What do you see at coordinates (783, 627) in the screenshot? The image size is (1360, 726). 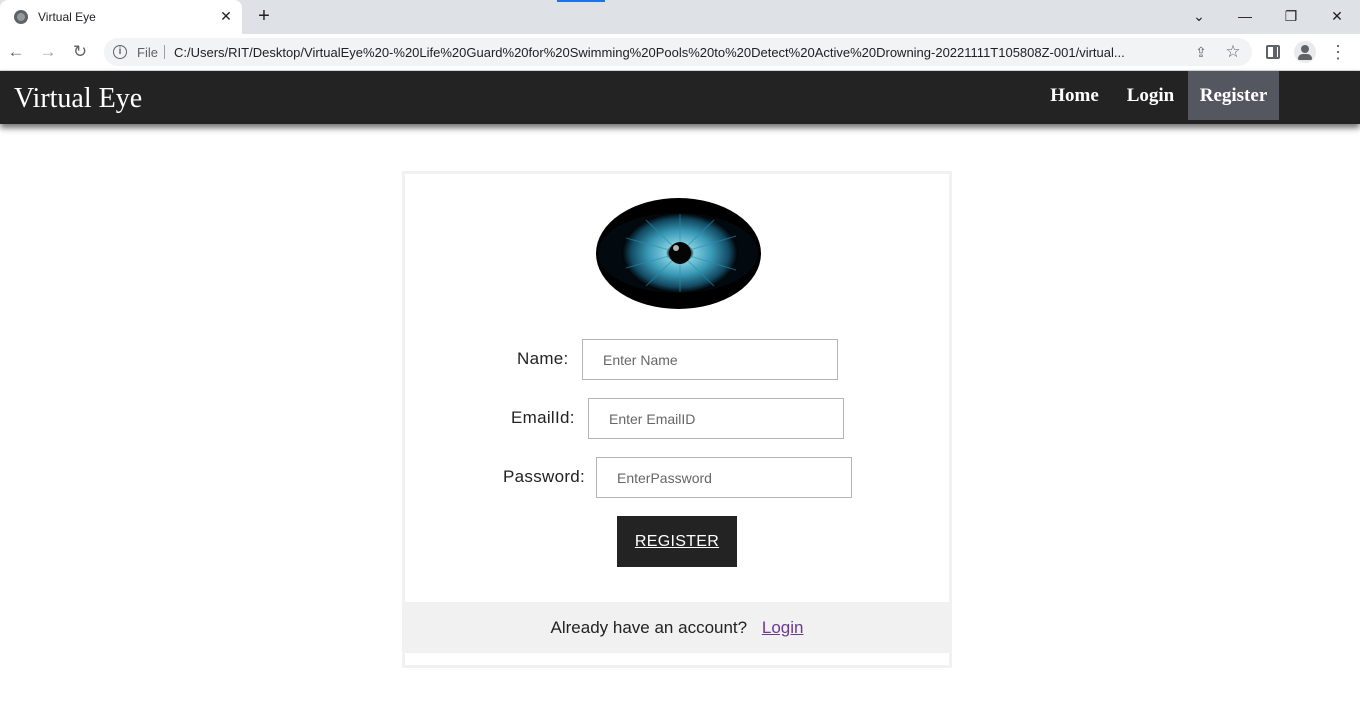 I see `login-link: Login` at bounding box center [783, 627].